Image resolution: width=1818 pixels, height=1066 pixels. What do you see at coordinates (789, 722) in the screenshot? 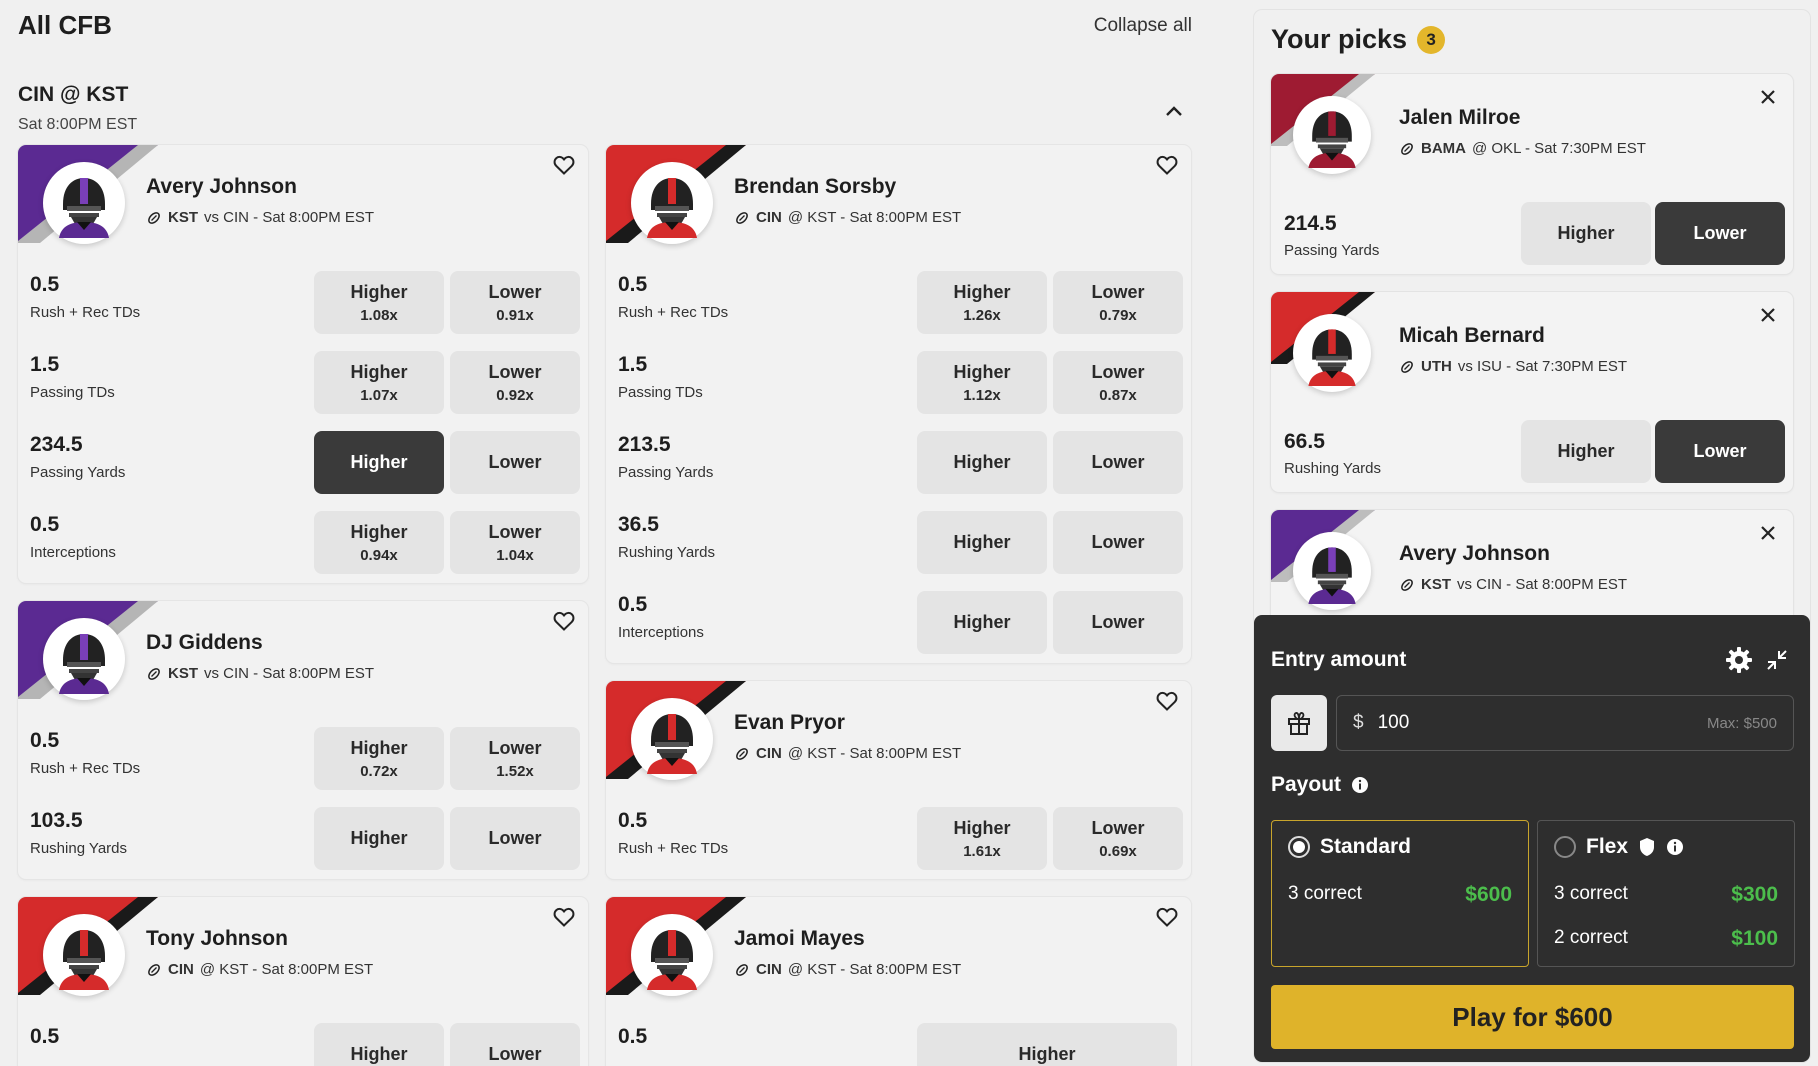
I see `player-name: Evan Pryor` at bounding box center [789, 722].